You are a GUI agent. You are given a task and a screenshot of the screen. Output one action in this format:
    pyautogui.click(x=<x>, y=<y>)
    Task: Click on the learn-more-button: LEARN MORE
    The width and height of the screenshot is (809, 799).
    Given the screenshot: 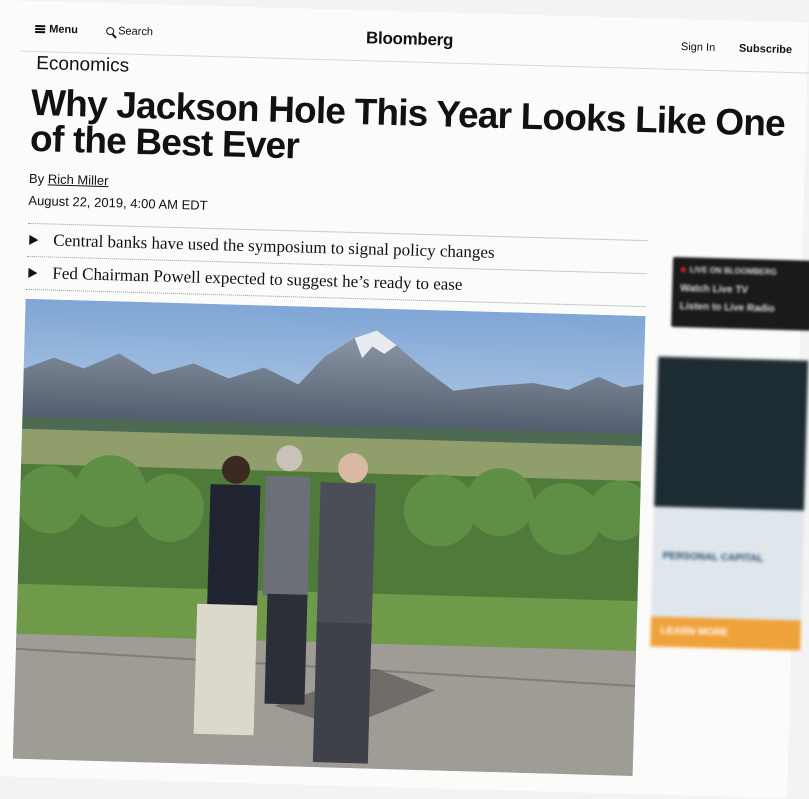 What is the action you would take?
    pyautogui.click(x=725, y=633)
    